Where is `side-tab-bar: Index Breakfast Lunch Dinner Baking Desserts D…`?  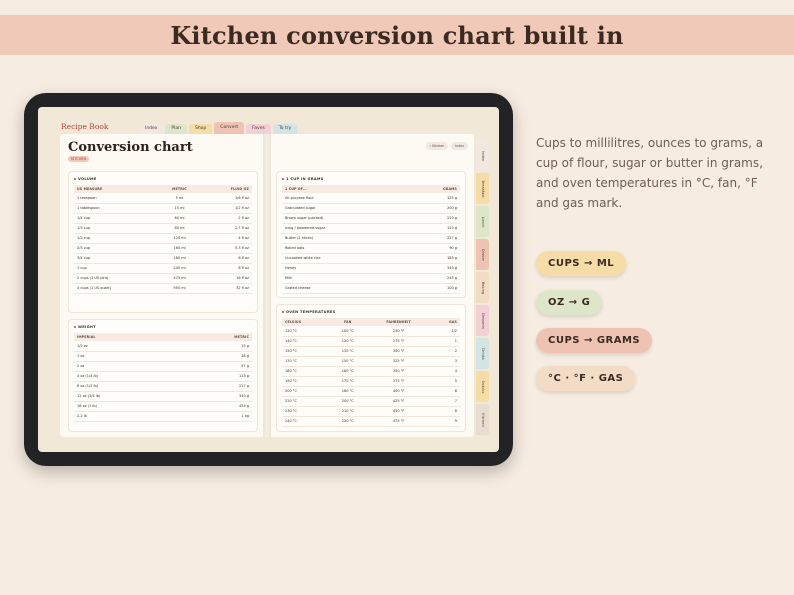
side-tab-bar: Index Breakfast Lunch Dinner Baking Desserts D… is located at coordinates (482, 287).